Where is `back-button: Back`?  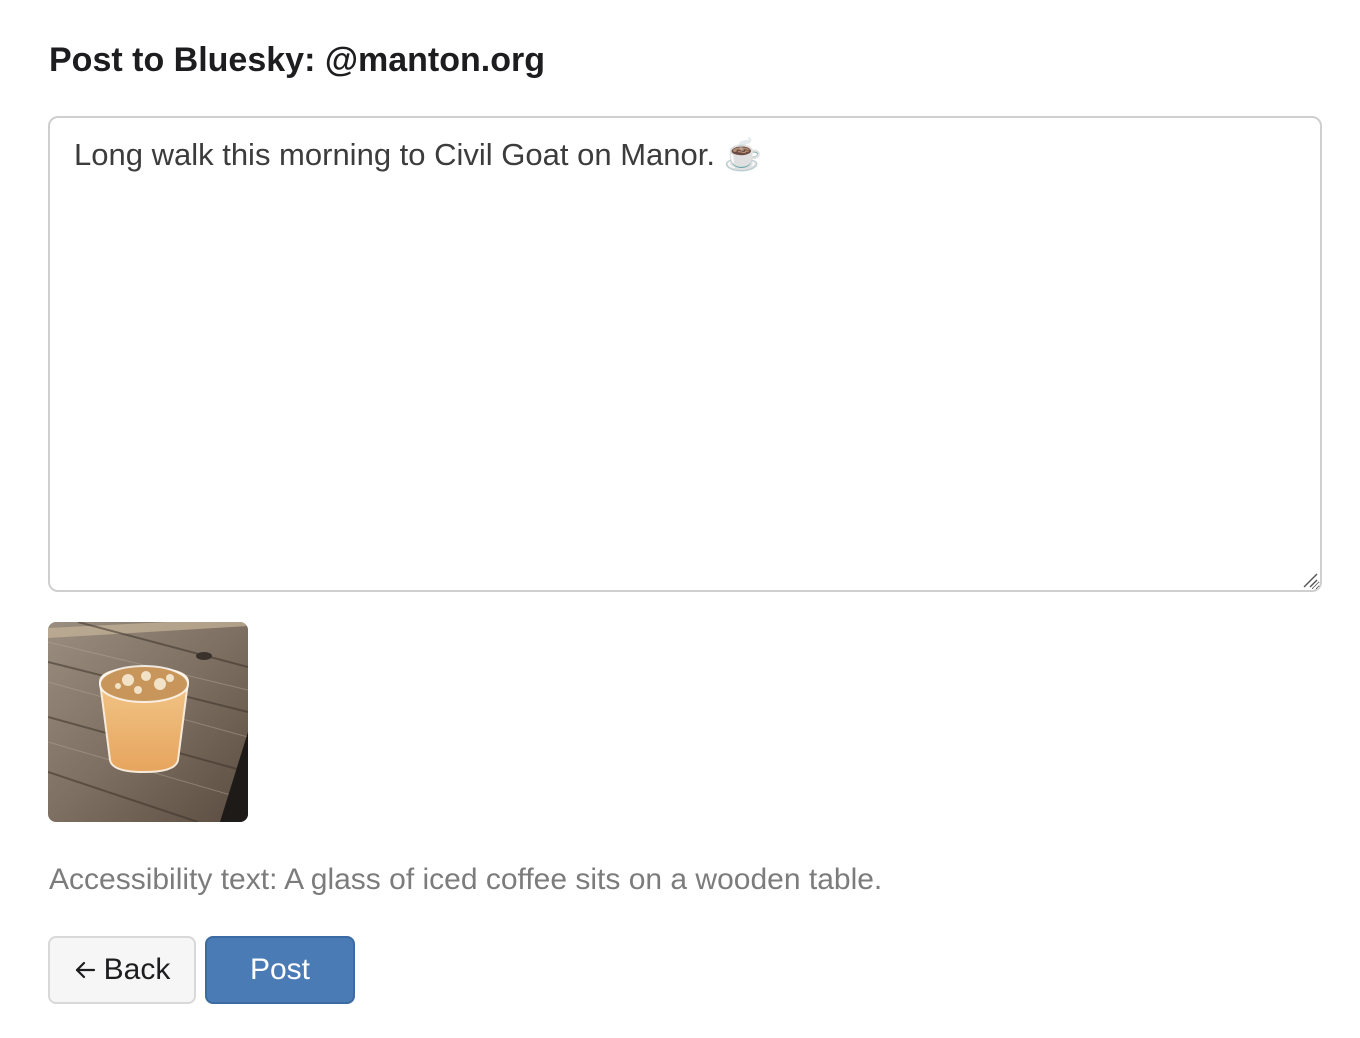
back-button: Back is located at coordinates (122, 970).